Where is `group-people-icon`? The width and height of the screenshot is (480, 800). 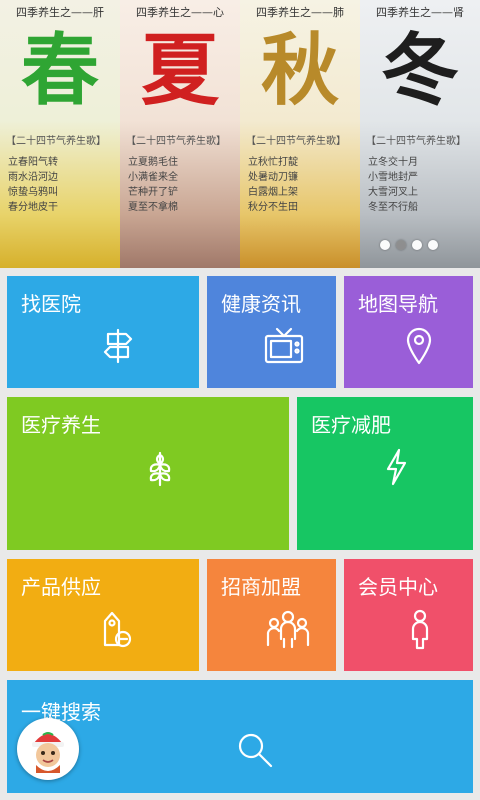
group-people-icon is located at coordinates (288, 630).